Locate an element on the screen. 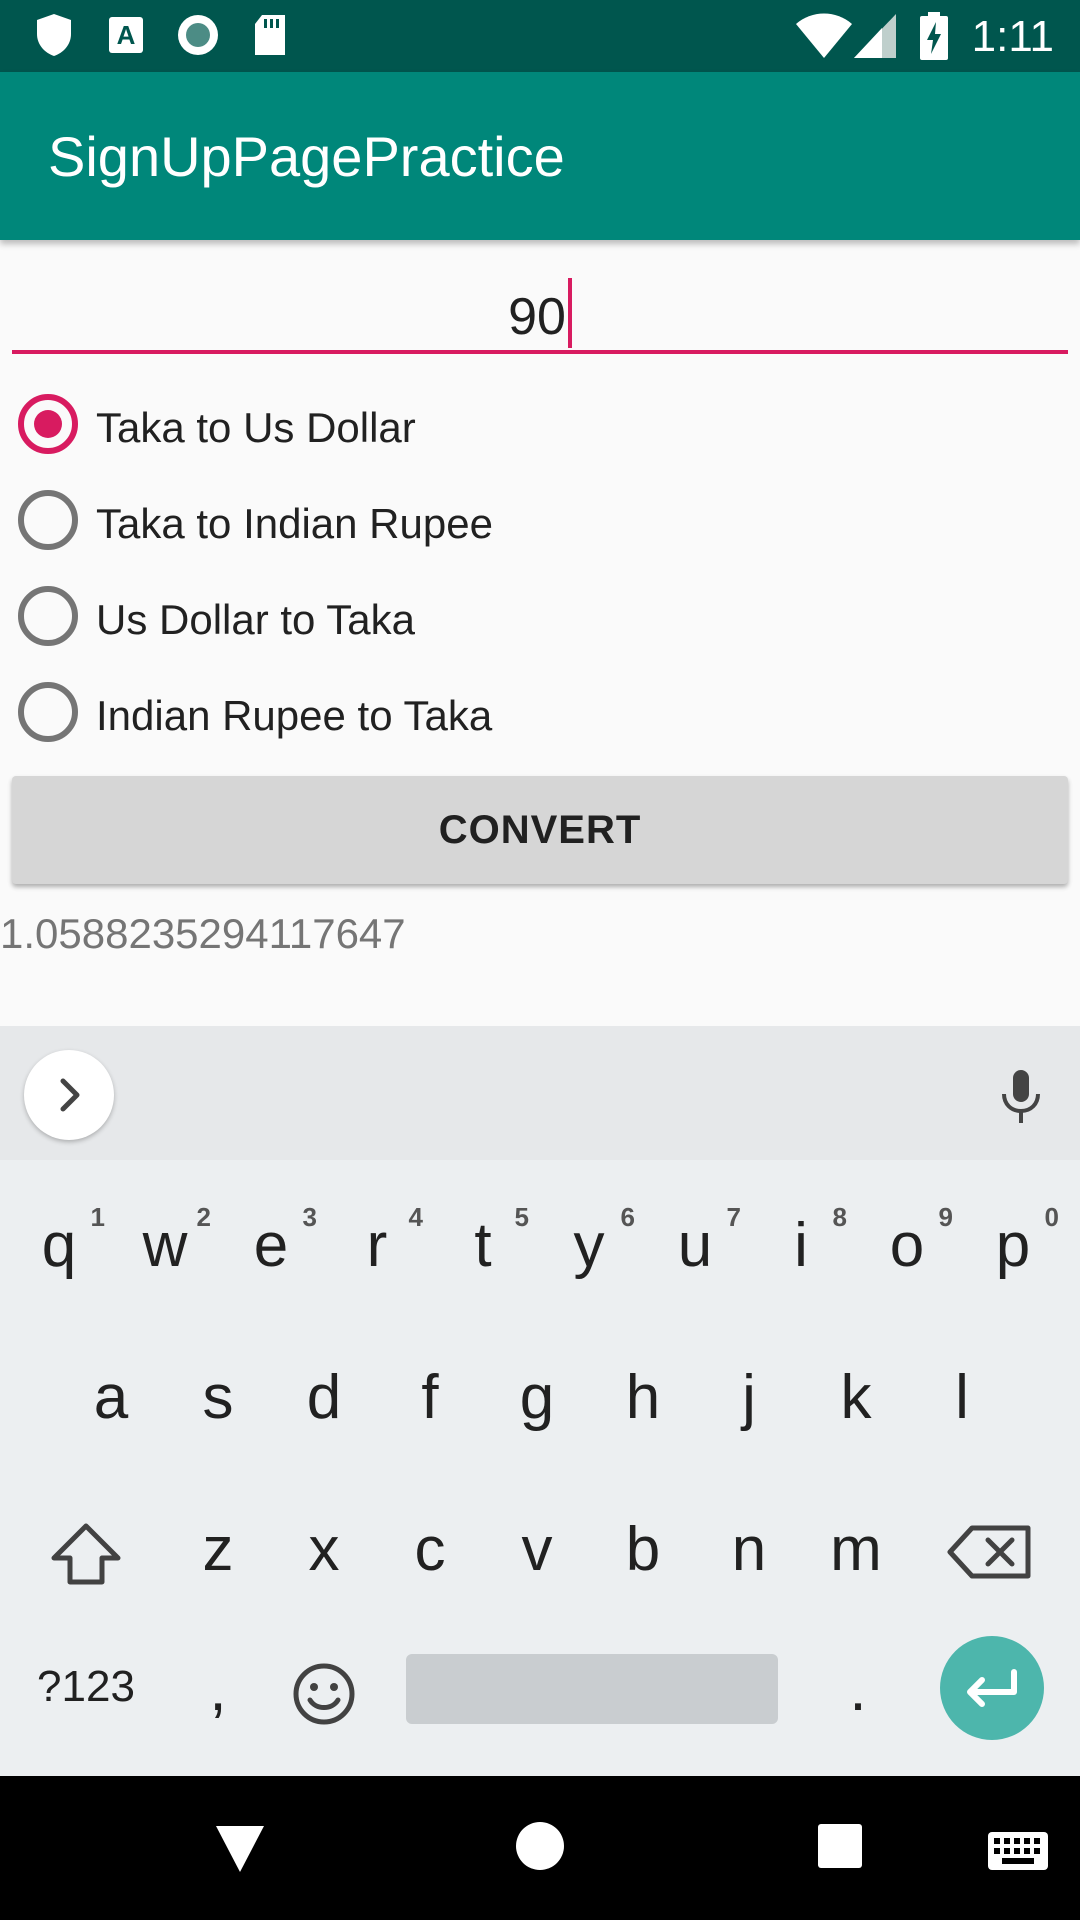 This screenshot has height=1920, width=1080. amount-input-value: 90 is located at coordinates (537, 317).